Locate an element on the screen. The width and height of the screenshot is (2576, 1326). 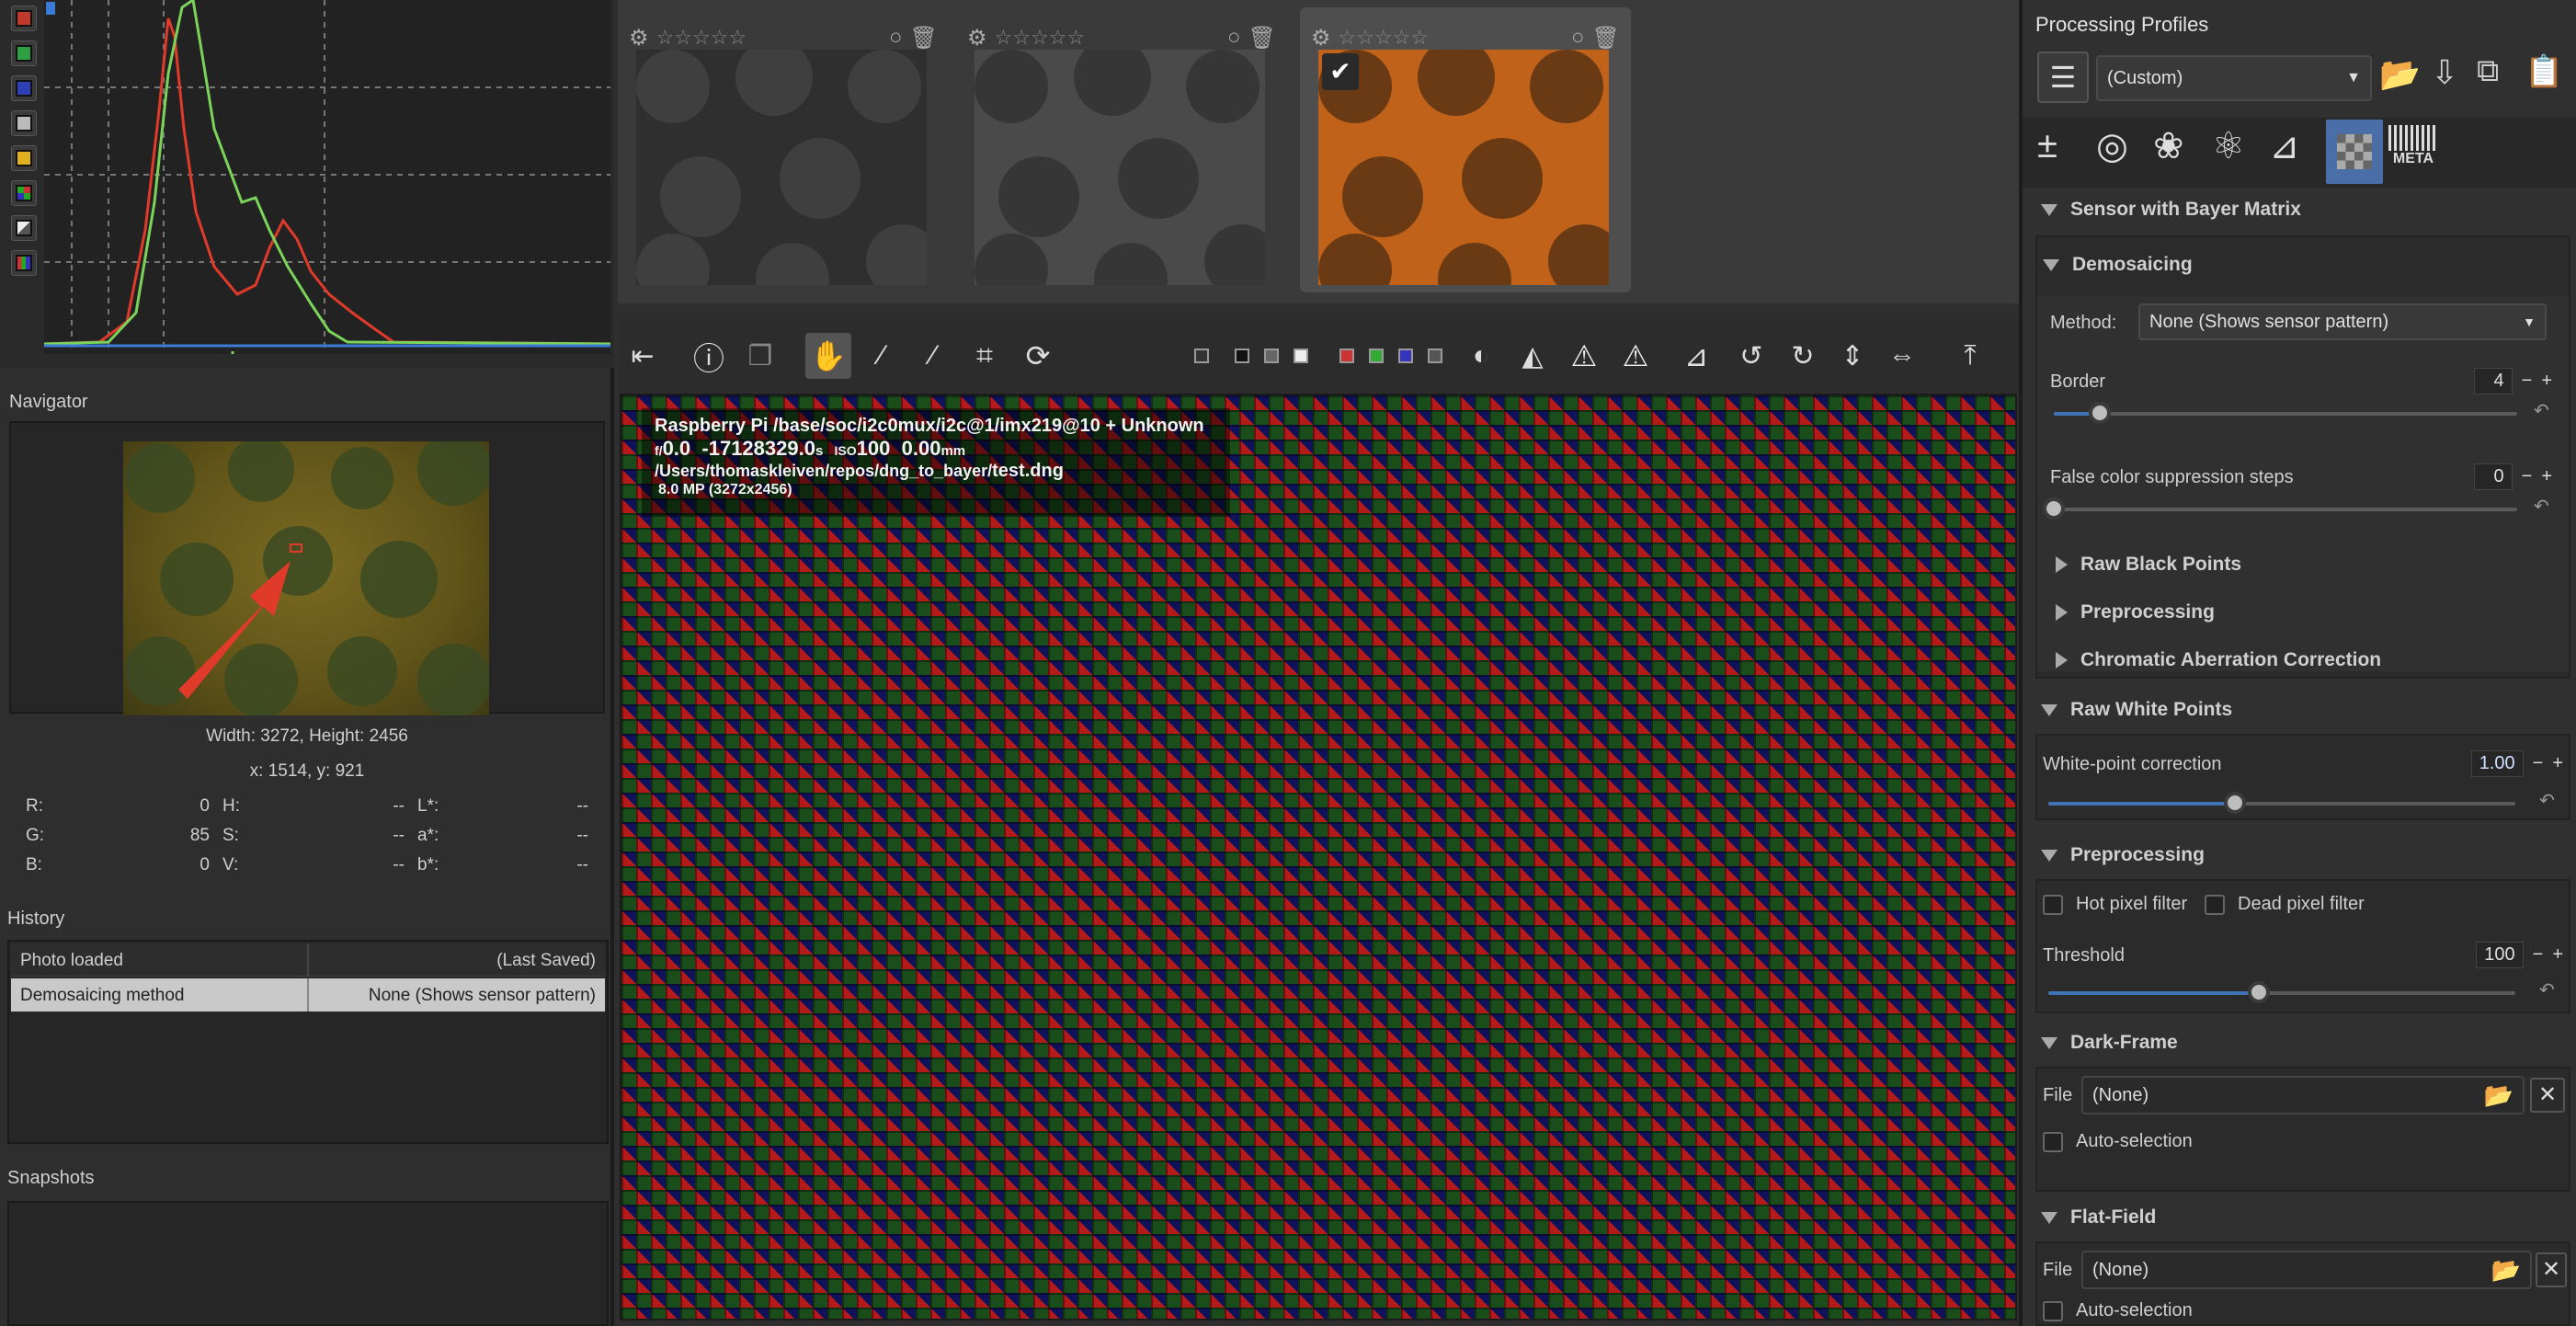
flat-field-header: Flat-Field is located at coordinates (2098, 1217).